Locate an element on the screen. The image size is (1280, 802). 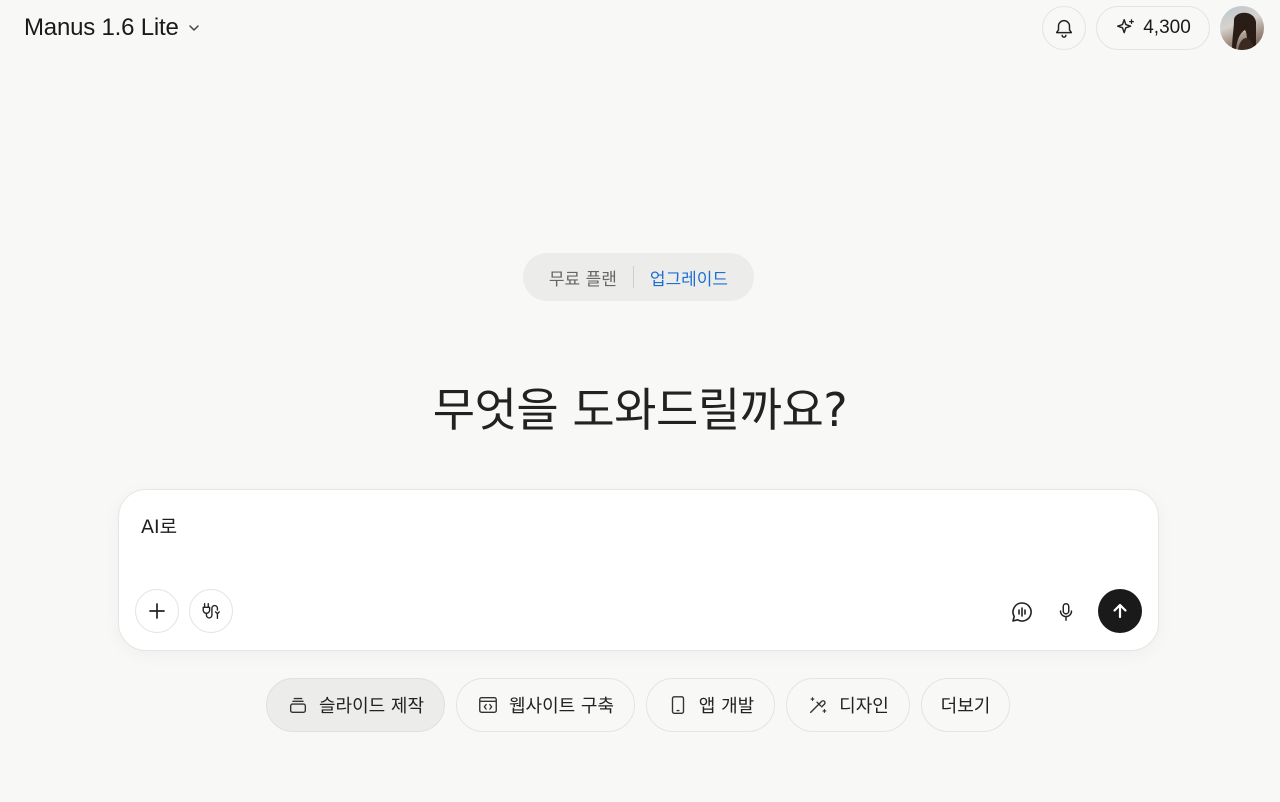
model-switcher: Manus 1.6 Lite is located at coordinates (112, 28).